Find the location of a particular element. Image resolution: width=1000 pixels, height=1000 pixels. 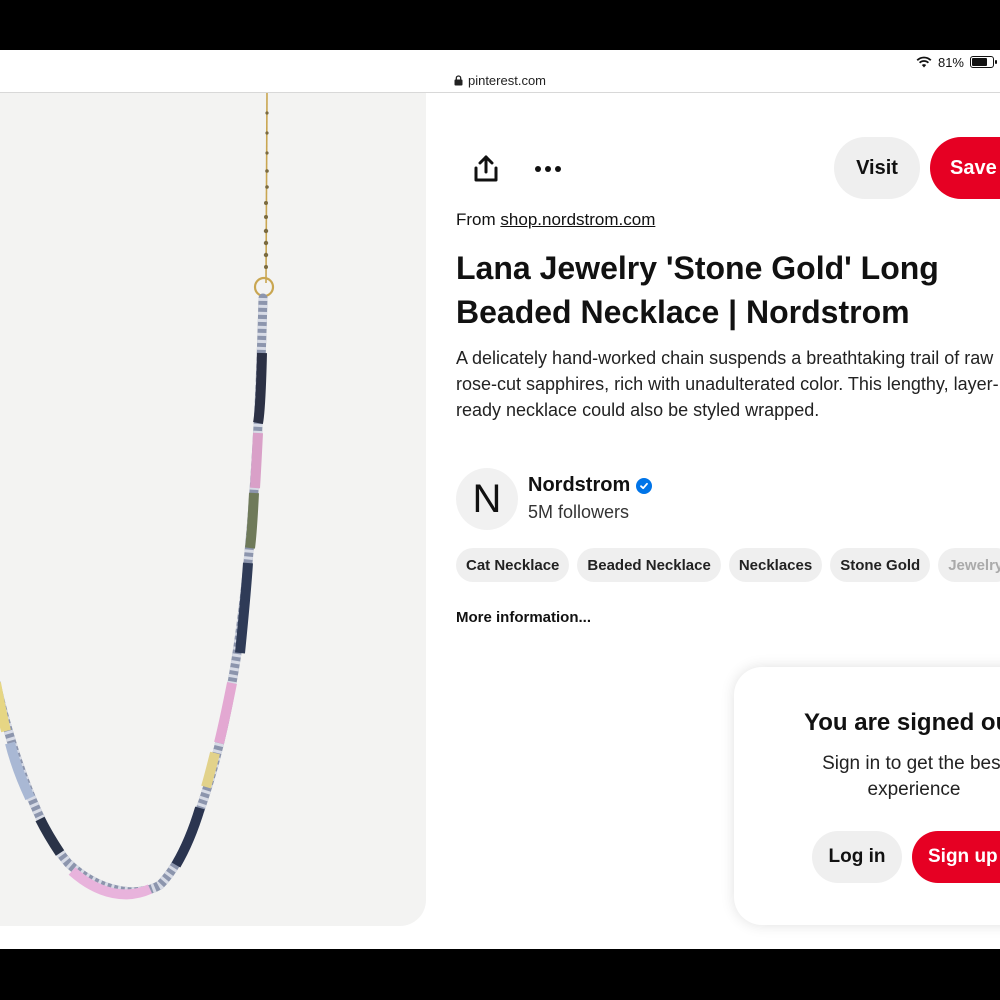

address-bar: pinterest.com is located at coordinates (500, 80).